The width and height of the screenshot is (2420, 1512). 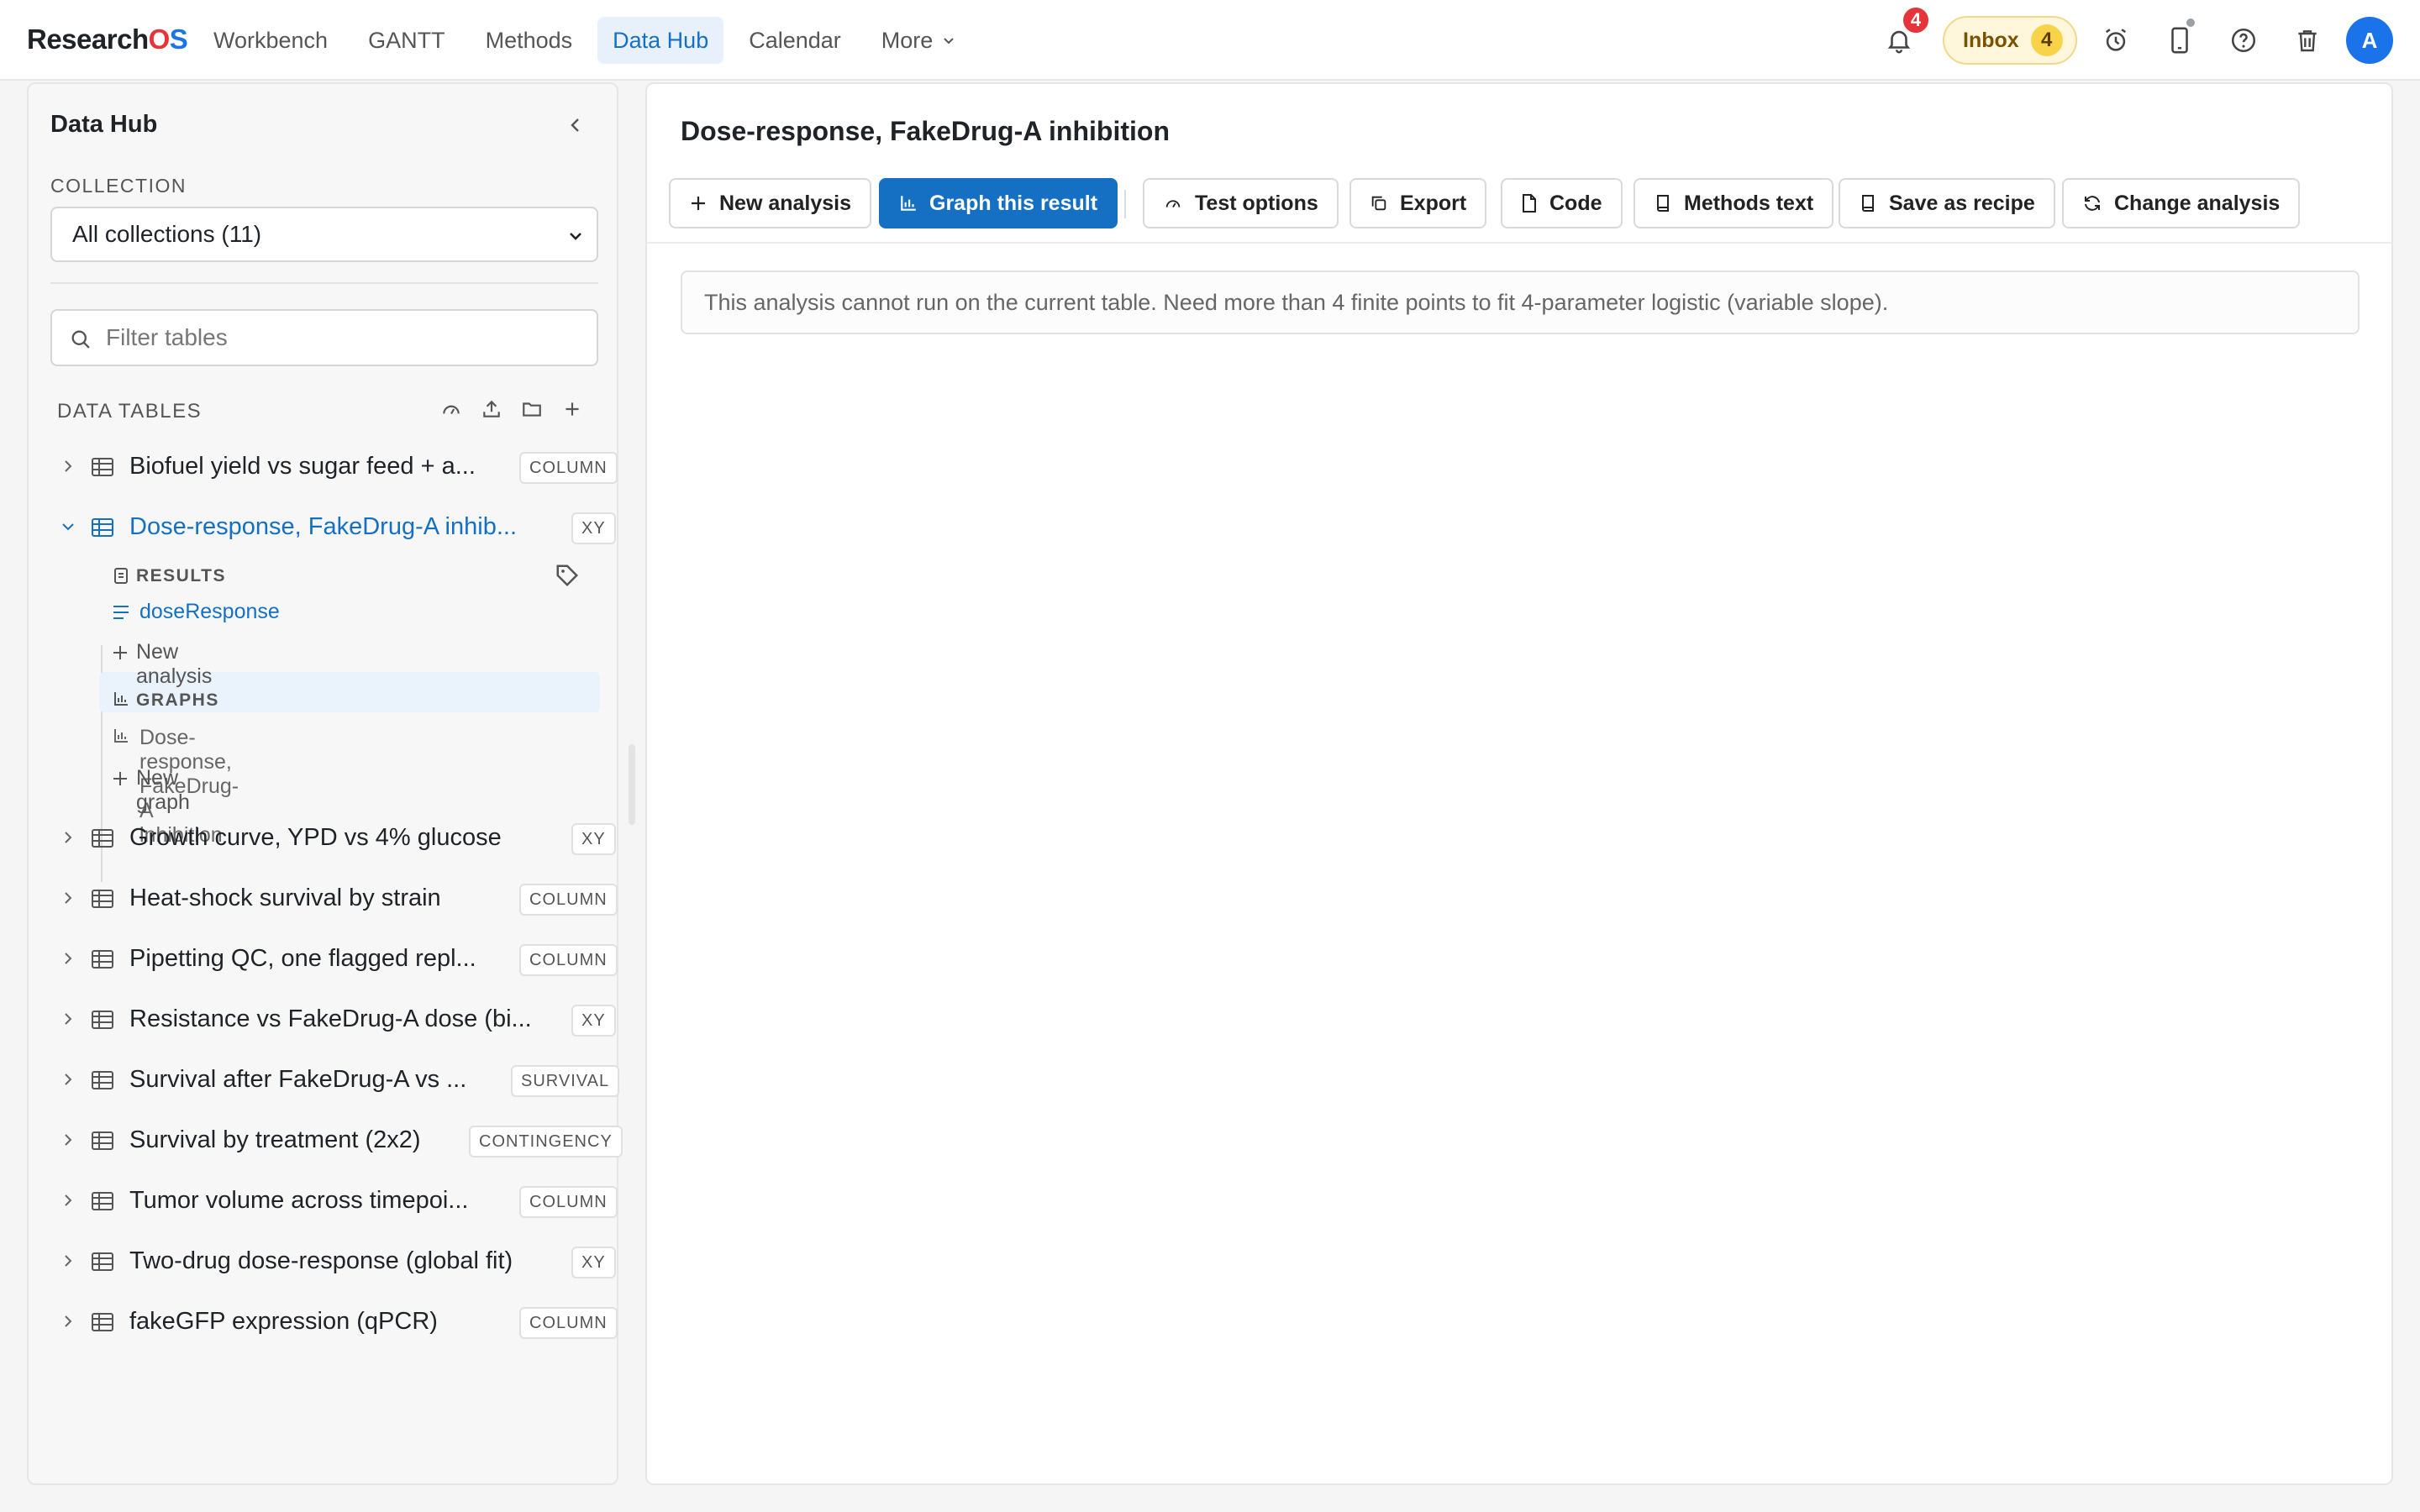 What do you see at coordinates (159, 39) in the screenshot?
I see `logo-o: O` at bounding box center [159, 39].